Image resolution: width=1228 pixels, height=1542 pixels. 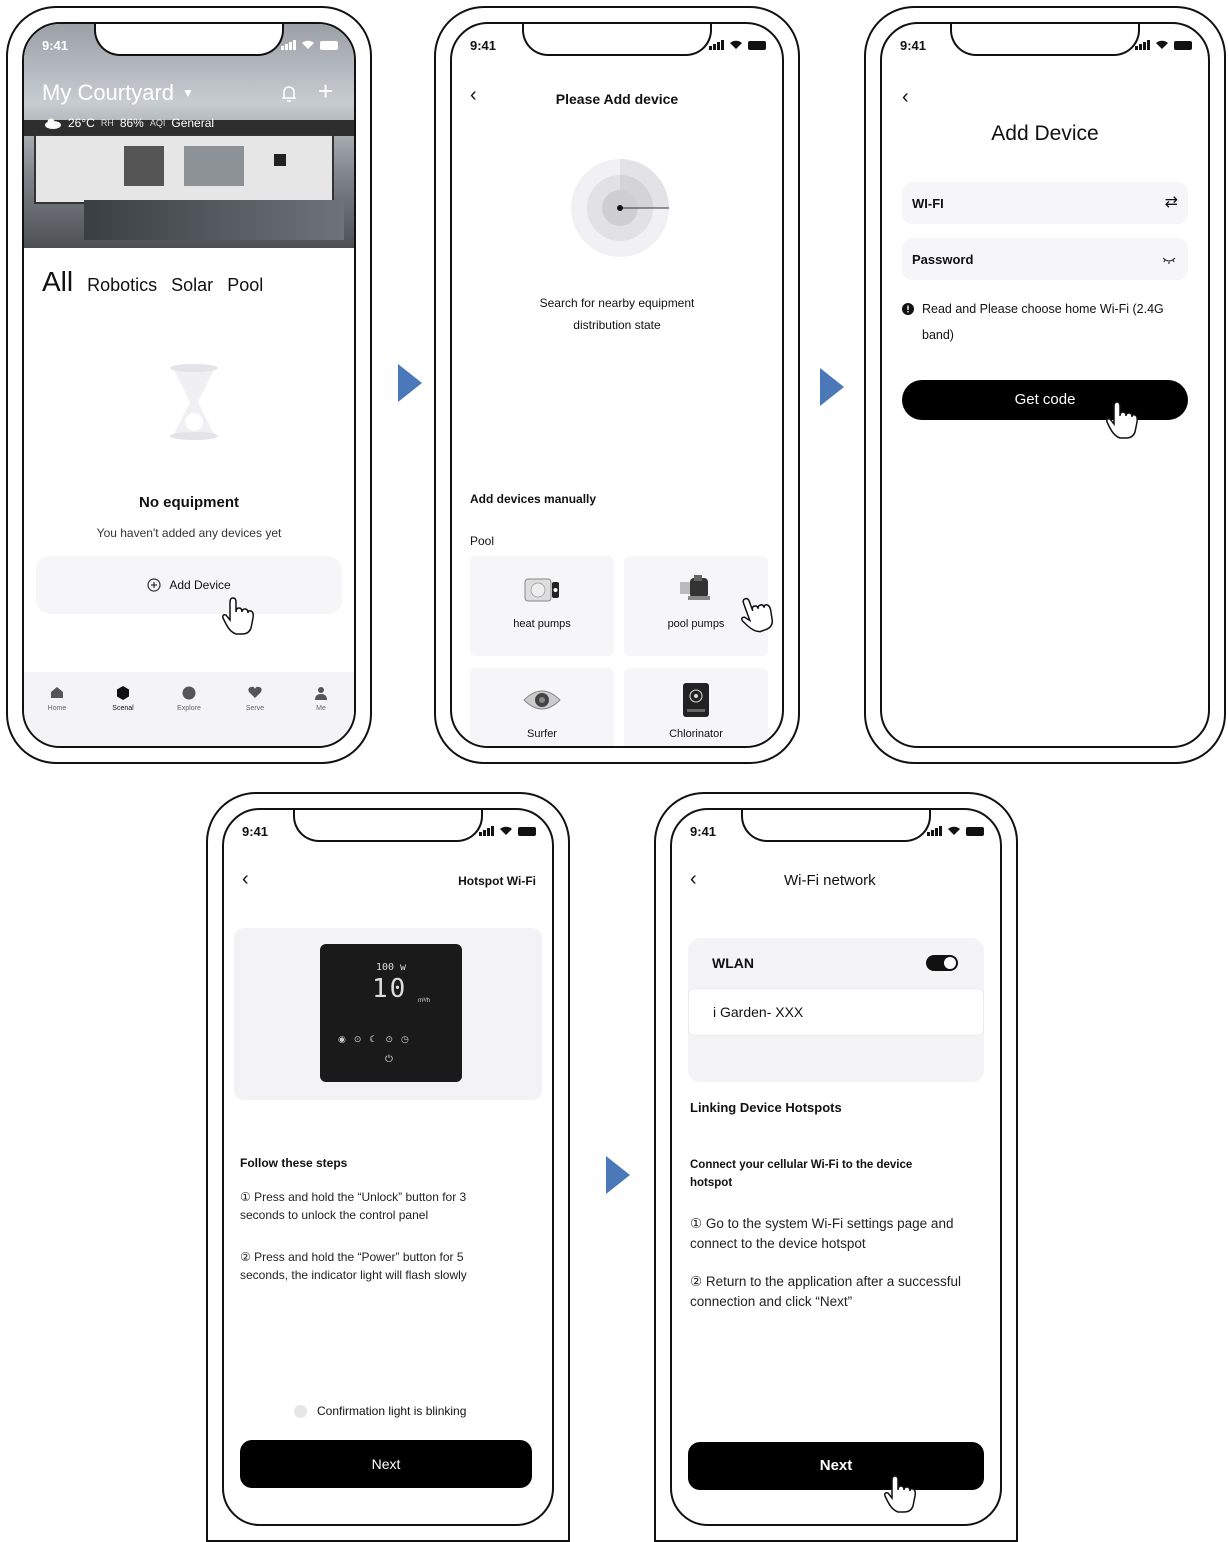 What do you see at coordinates (57, 282) in the screenshot?
I see `tab-all: All` at bounding box center [57, 282].